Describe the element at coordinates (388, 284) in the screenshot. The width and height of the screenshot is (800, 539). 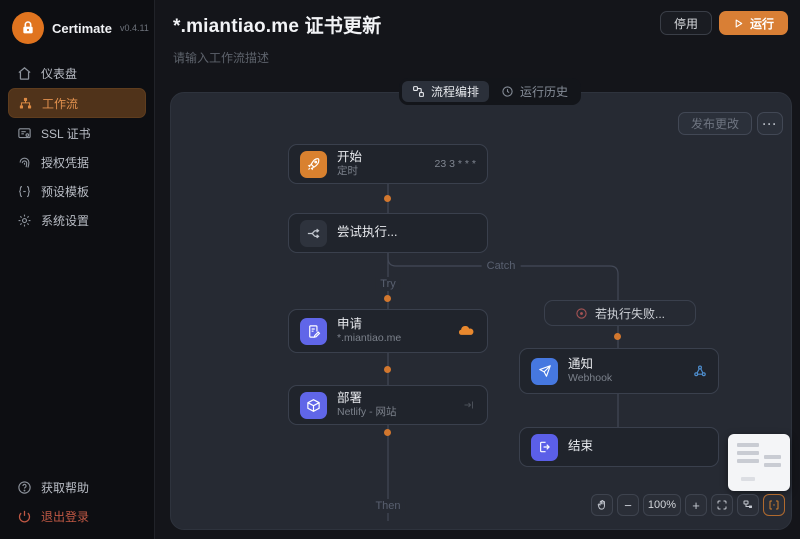
I see `branch-label-try: Try` at that location.